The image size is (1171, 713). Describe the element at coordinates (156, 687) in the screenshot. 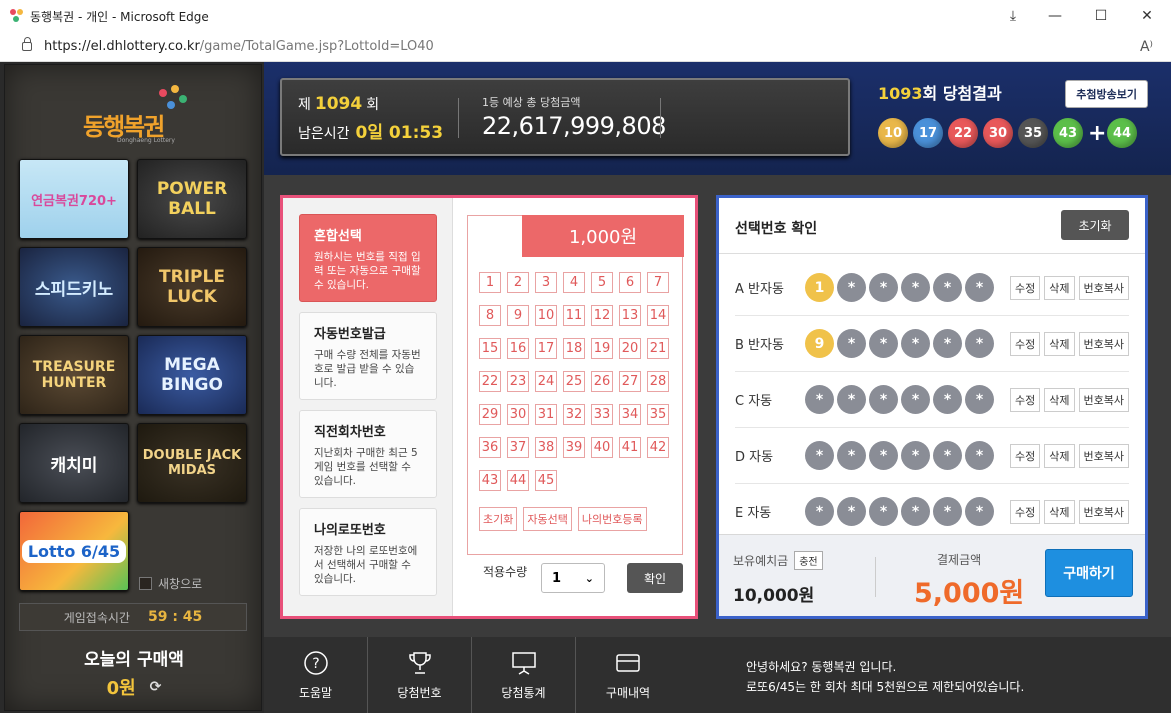

I see `refresh-icon: ⟳` at that location.